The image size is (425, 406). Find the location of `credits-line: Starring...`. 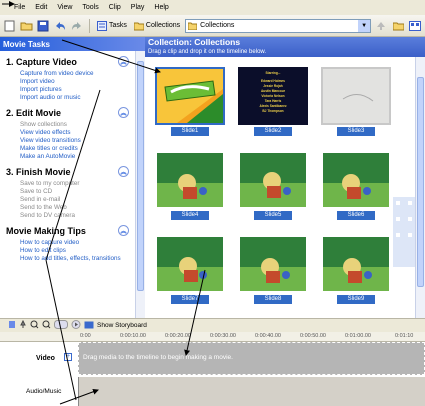

credits-line: Starring... is located at coordinates (273, 73).